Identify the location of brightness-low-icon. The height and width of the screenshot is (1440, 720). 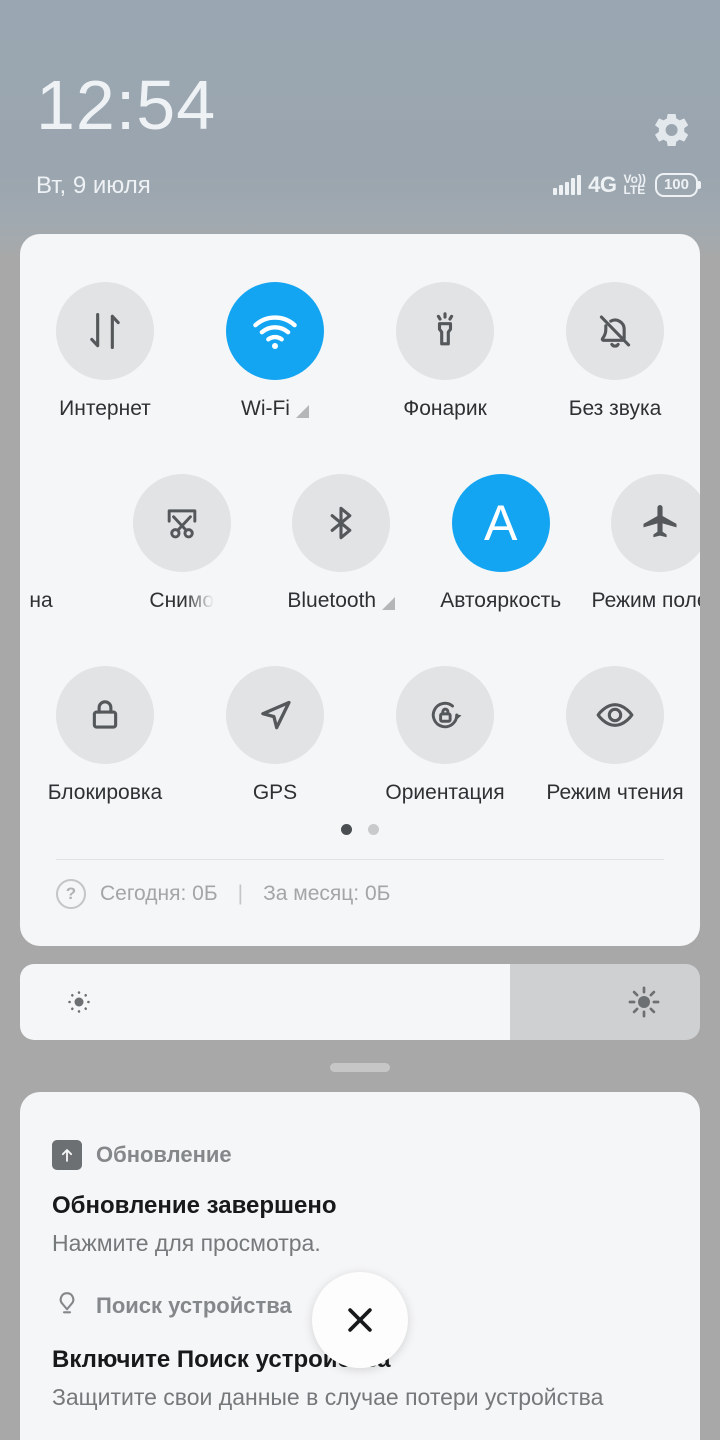
(79, 1004).